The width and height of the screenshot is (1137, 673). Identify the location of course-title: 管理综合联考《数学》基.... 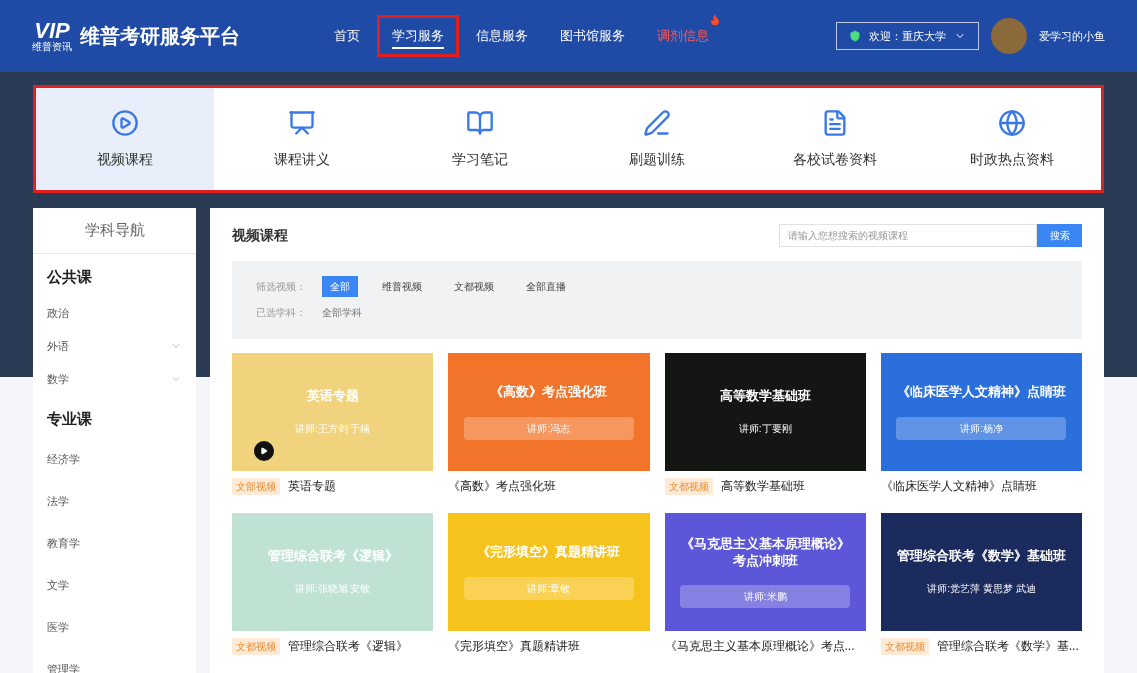
(1007, 646).